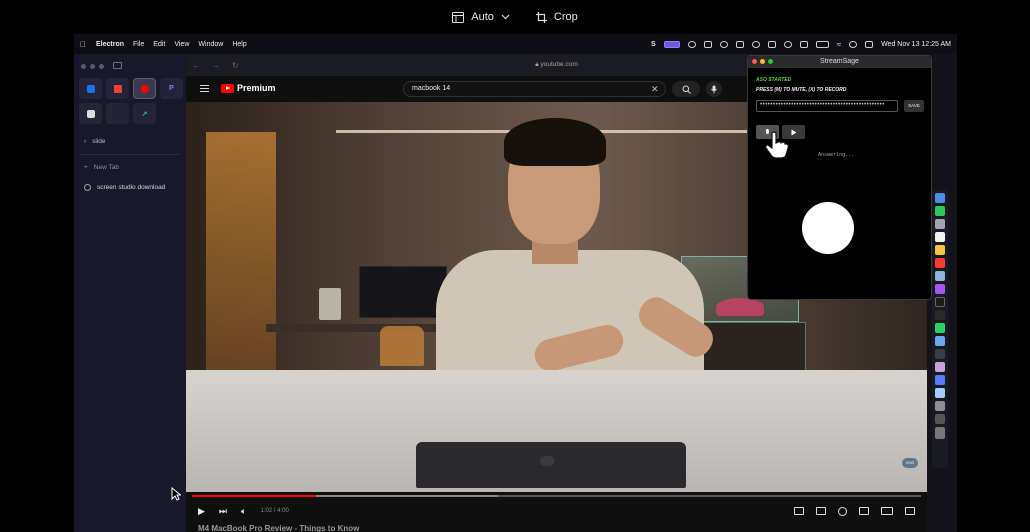  I want to click on utility-icon, so click(940, 354).